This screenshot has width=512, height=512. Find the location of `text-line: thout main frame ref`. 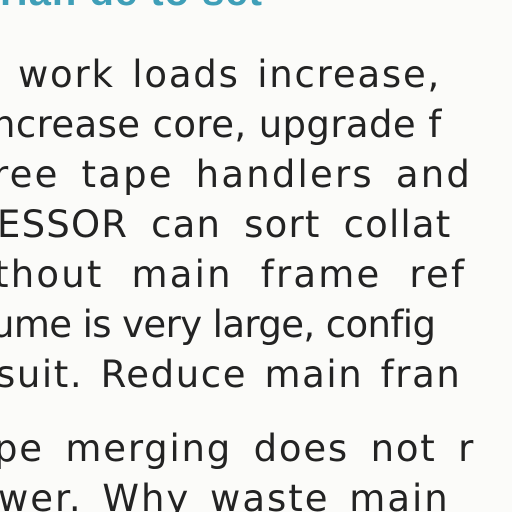

text-line: thout main frame ref is located at coordinates (233, 274).